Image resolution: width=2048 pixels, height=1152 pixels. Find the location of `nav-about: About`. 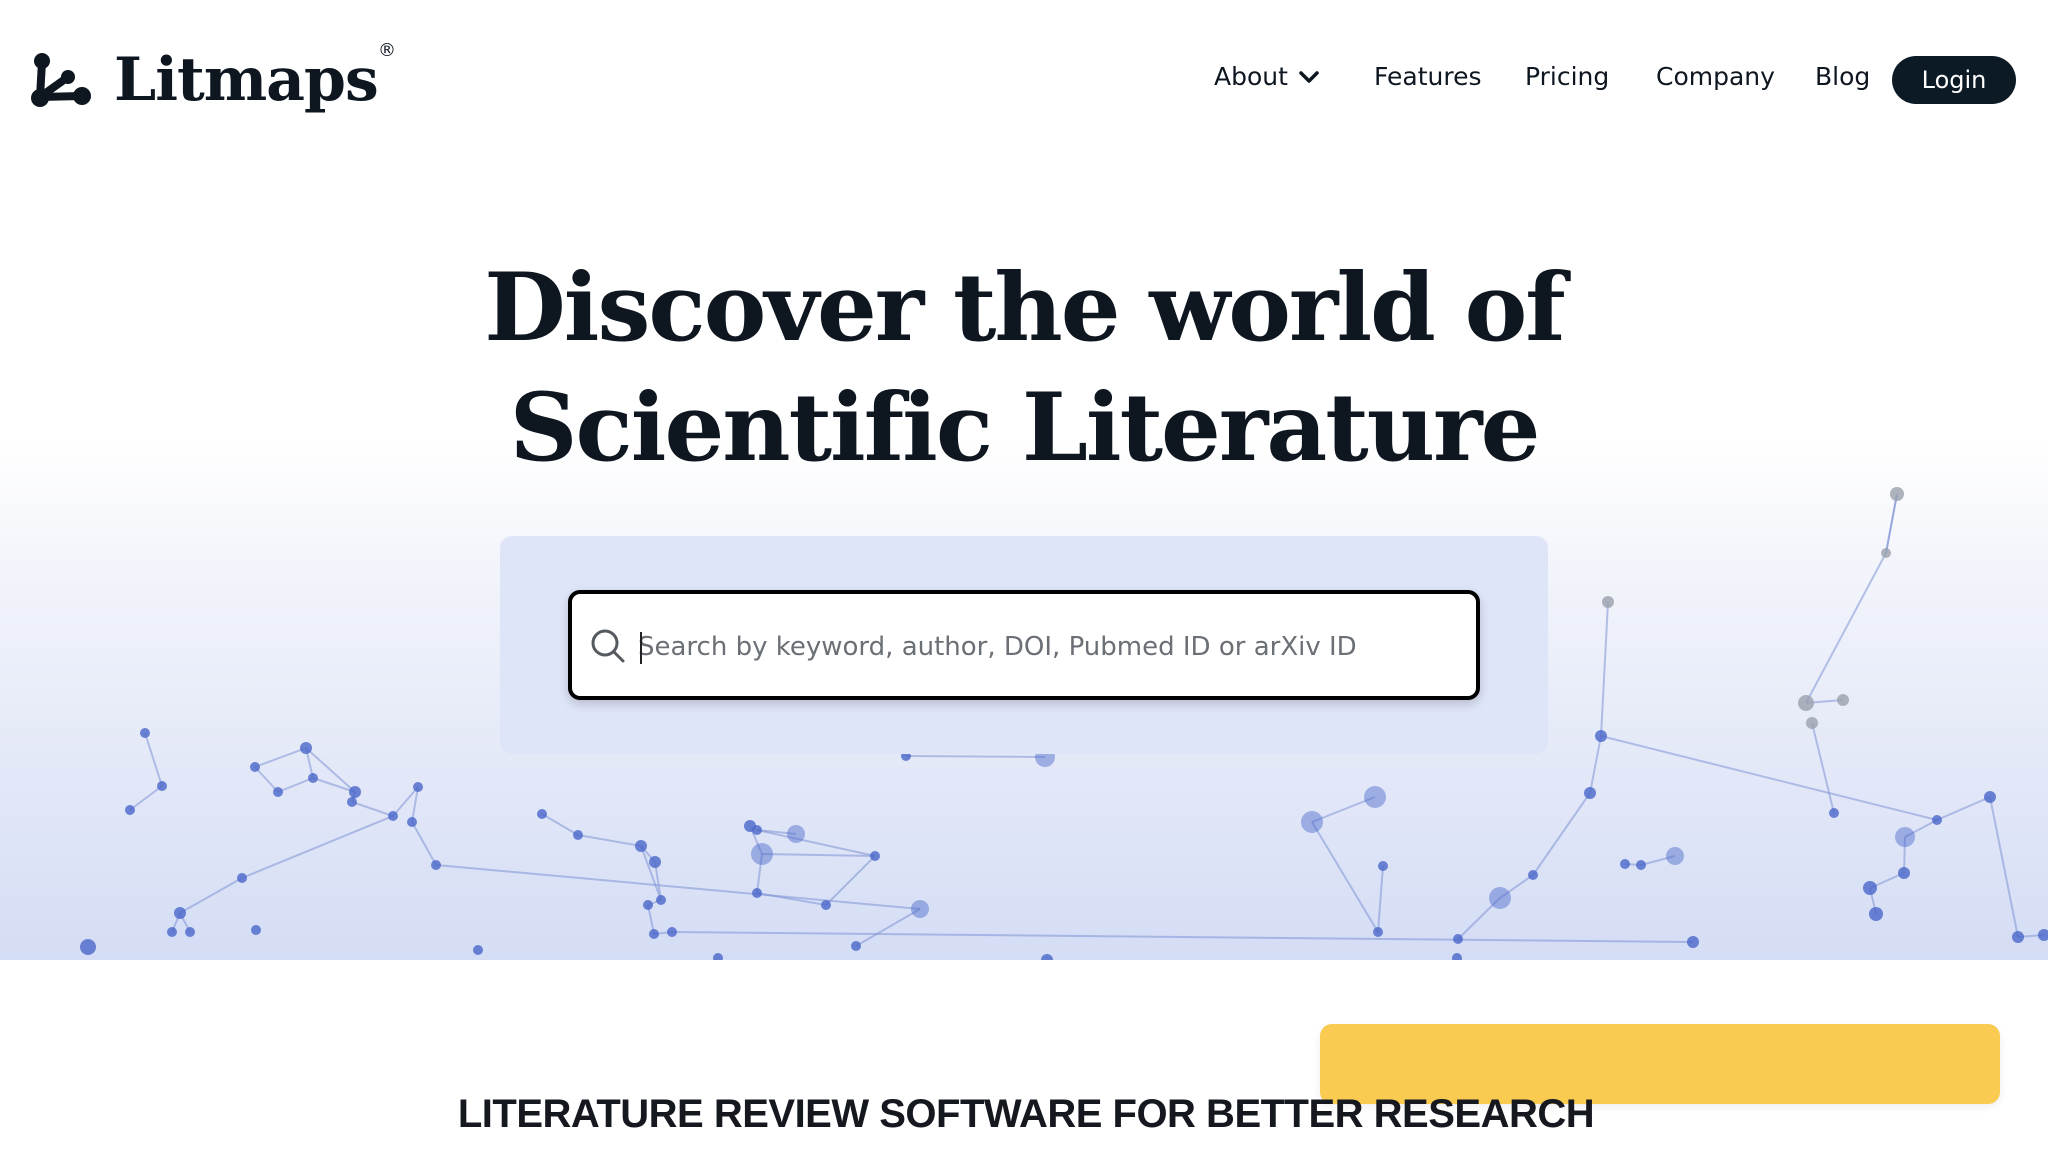

nav-about: About is located at coordinates (1267, 76).